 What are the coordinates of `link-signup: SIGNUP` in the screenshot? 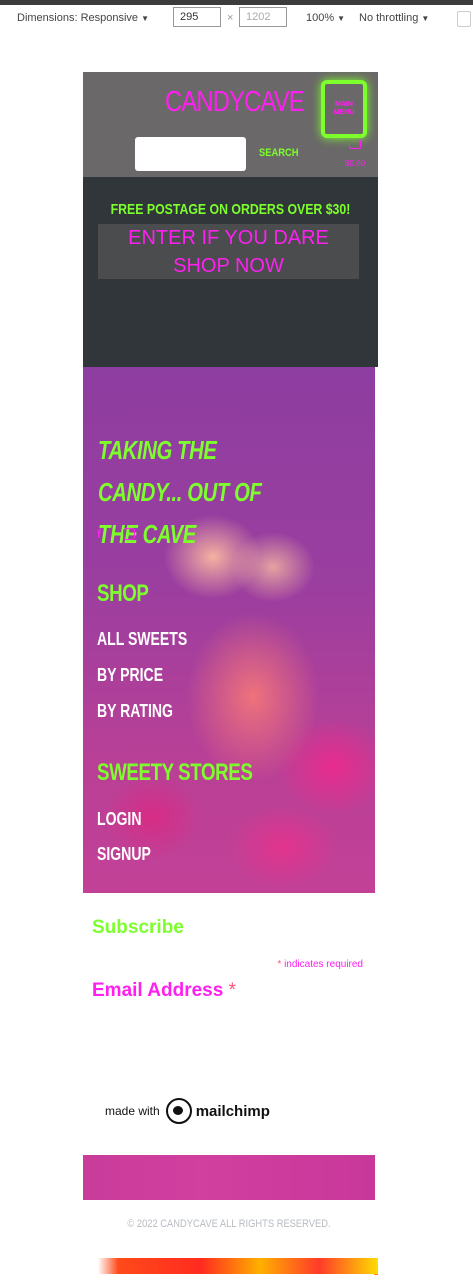 It's located at (124, 854).